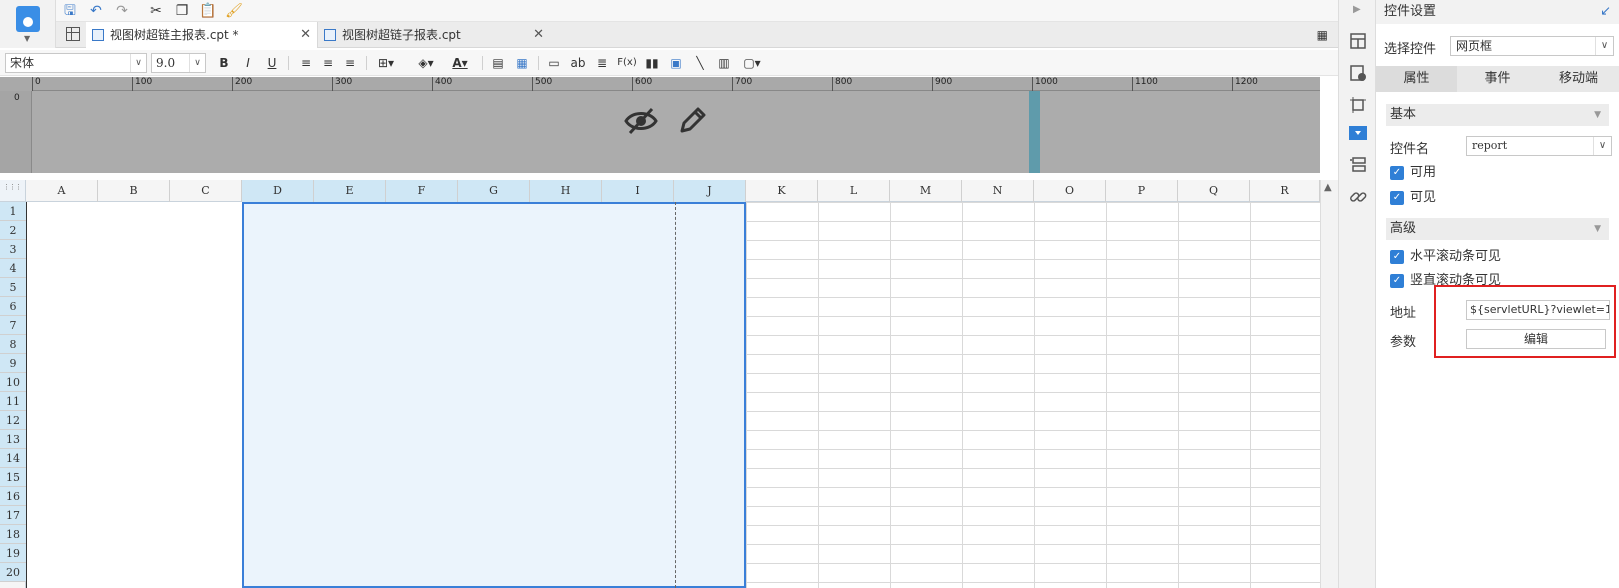  I want to click on row-header: 13, so click(13, 439).